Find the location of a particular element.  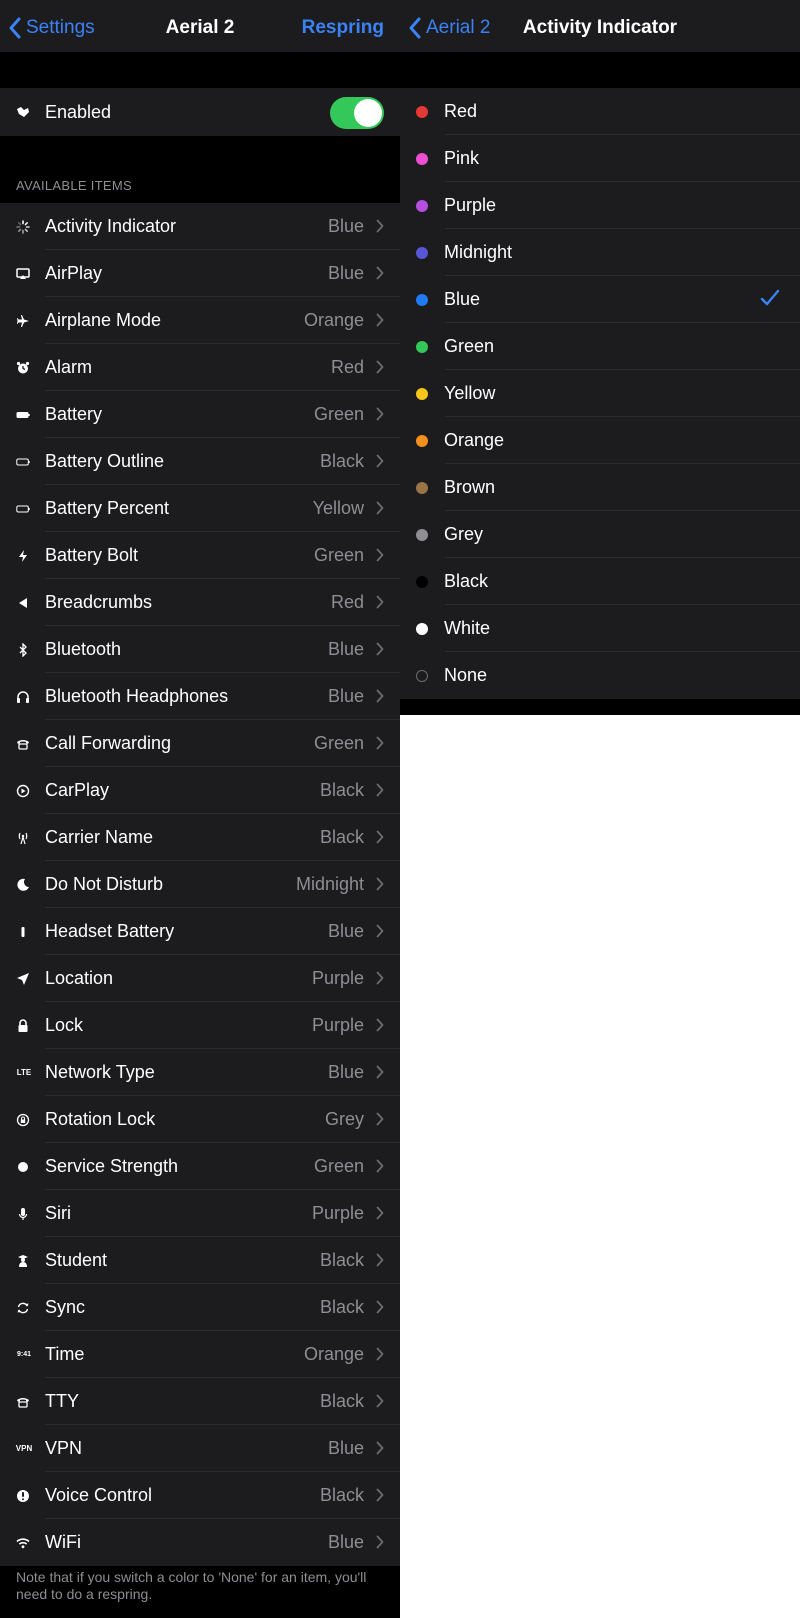

item-color-value: Grey is located at coordinates (344, 1119).